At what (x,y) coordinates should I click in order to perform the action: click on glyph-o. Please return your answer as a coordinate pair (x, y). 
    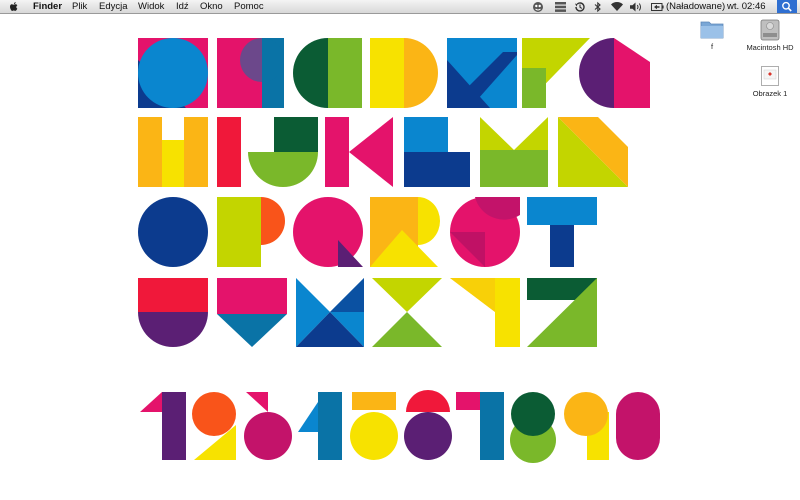
    Looking at the image, I should click on (173, 232).